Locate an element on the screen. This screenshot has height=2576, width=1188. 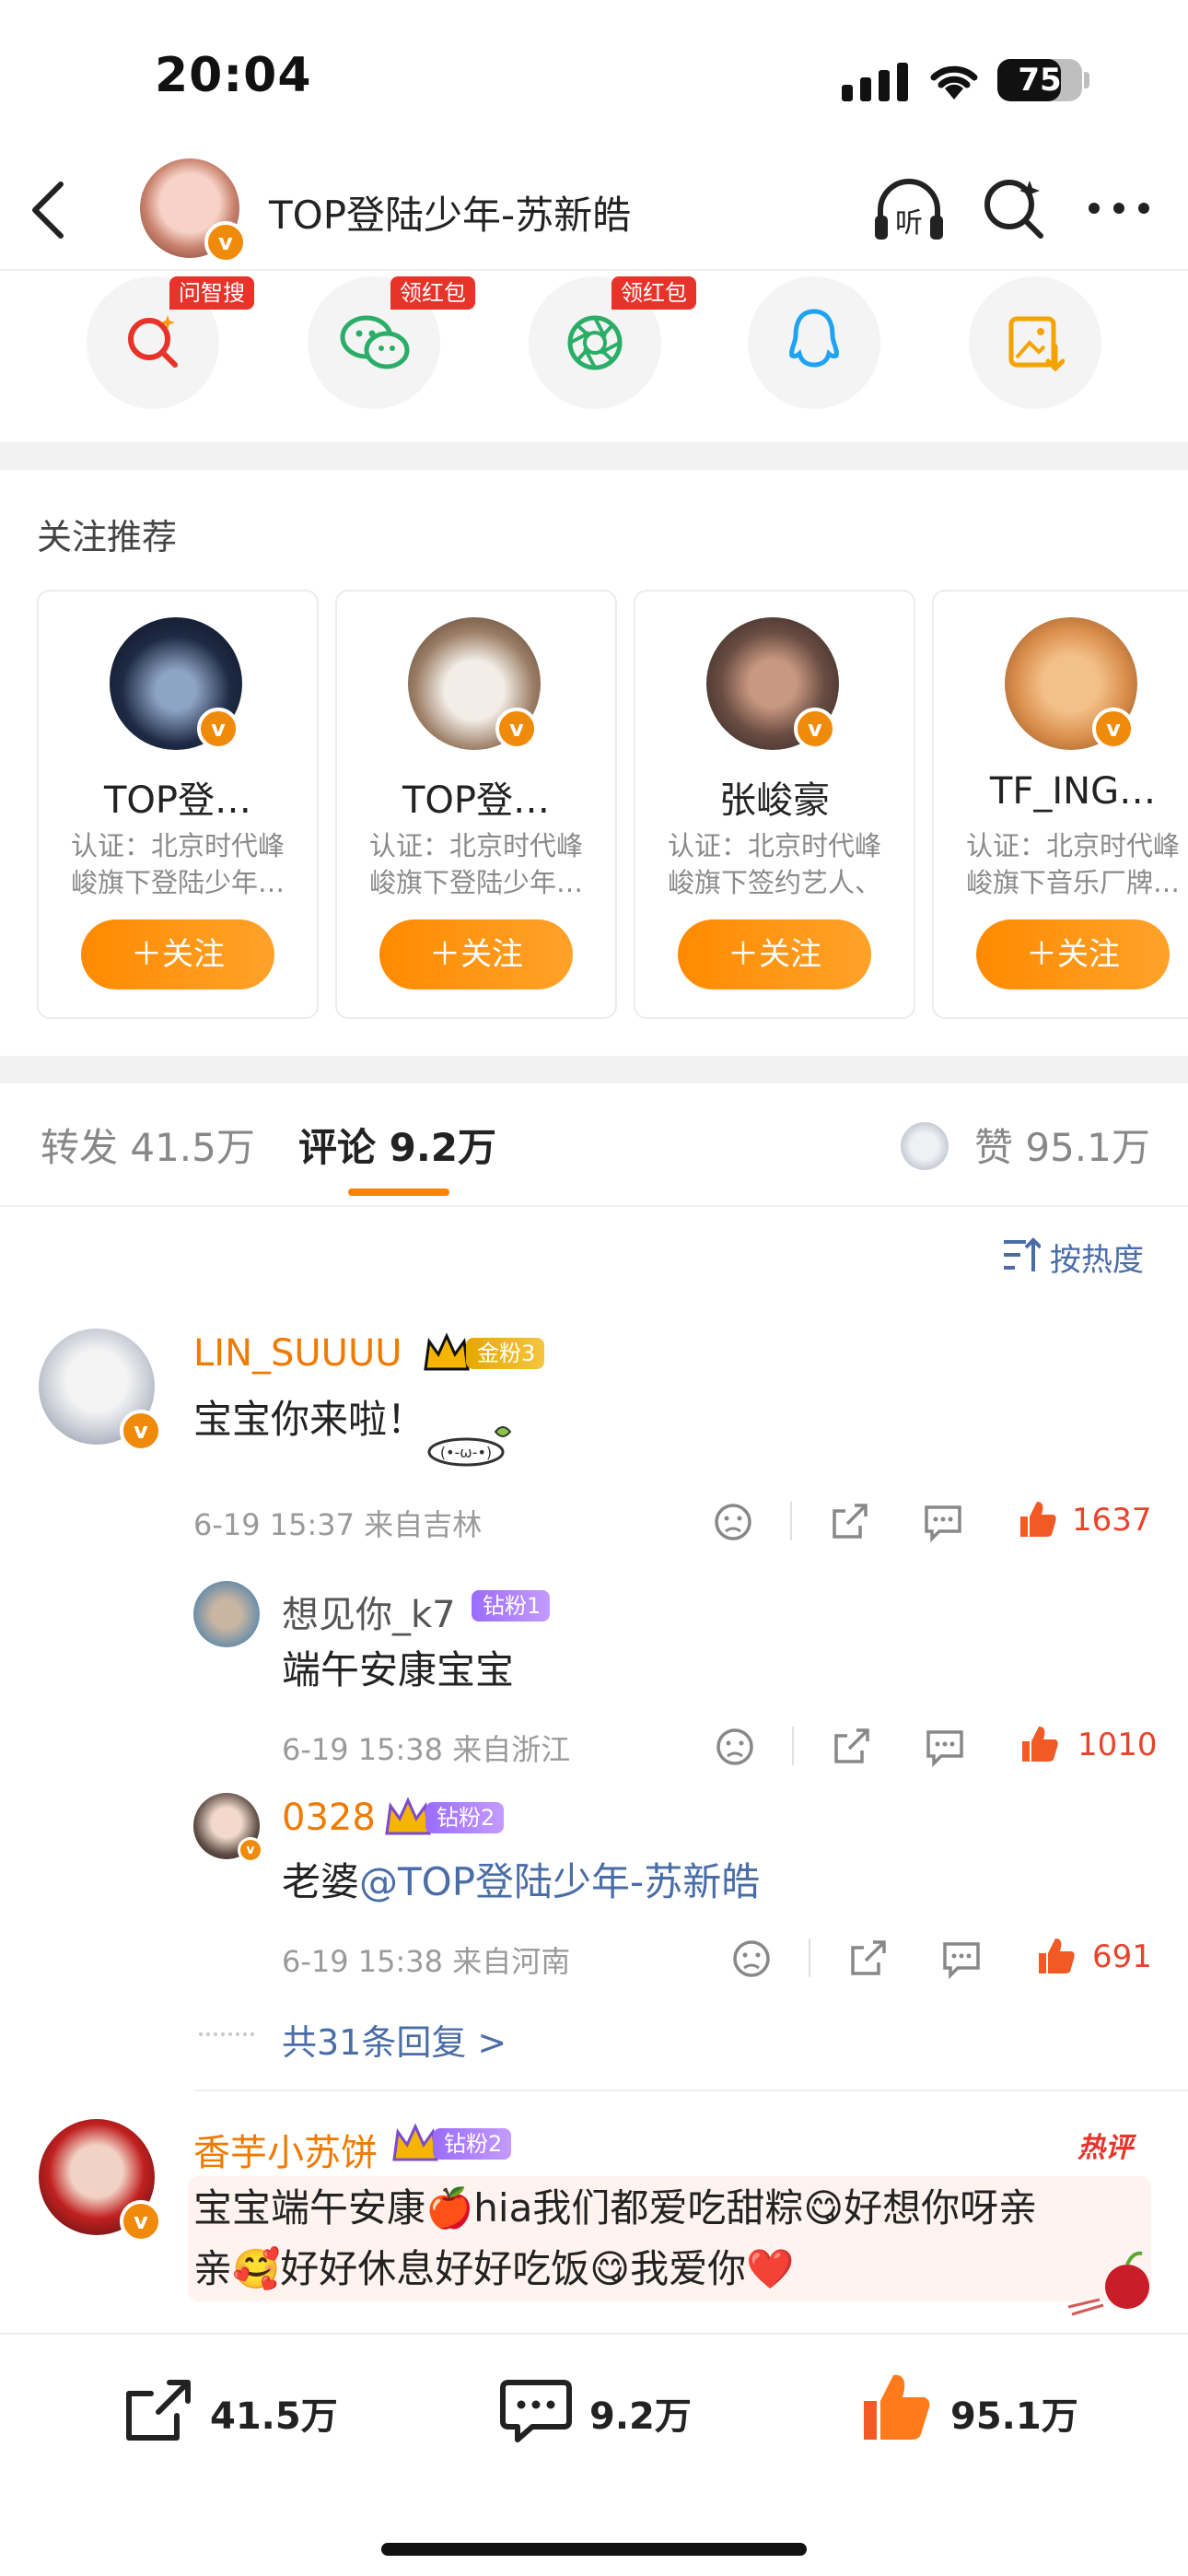
hot-comment-label: 热评 is located at coordinates (1105, 2148).